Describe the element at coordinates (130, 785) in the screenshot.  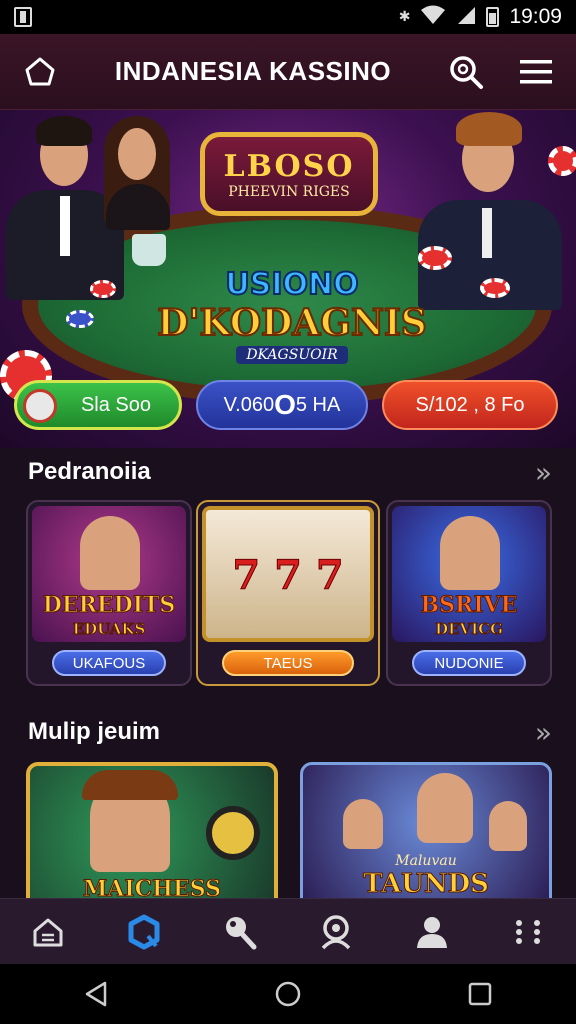
I see `character-hat` at that location.